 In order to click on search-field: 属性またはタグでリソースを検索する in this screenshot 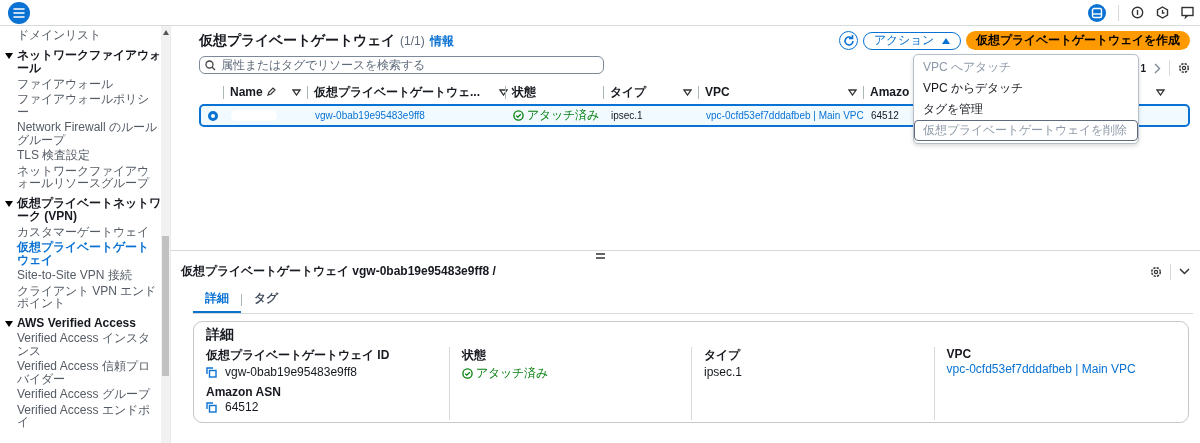, I will do `click(401, 65)`.